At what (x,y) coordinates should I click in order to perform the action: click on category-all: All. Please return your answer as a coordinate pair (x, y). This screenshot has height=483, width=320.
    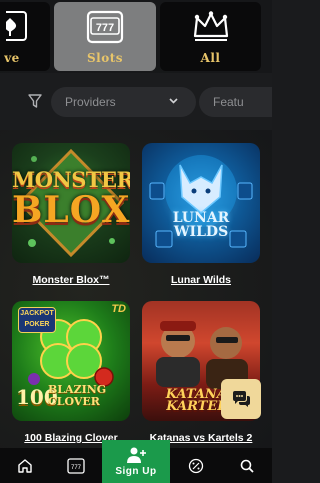
    Looking at the image, I should click on (210, 36).